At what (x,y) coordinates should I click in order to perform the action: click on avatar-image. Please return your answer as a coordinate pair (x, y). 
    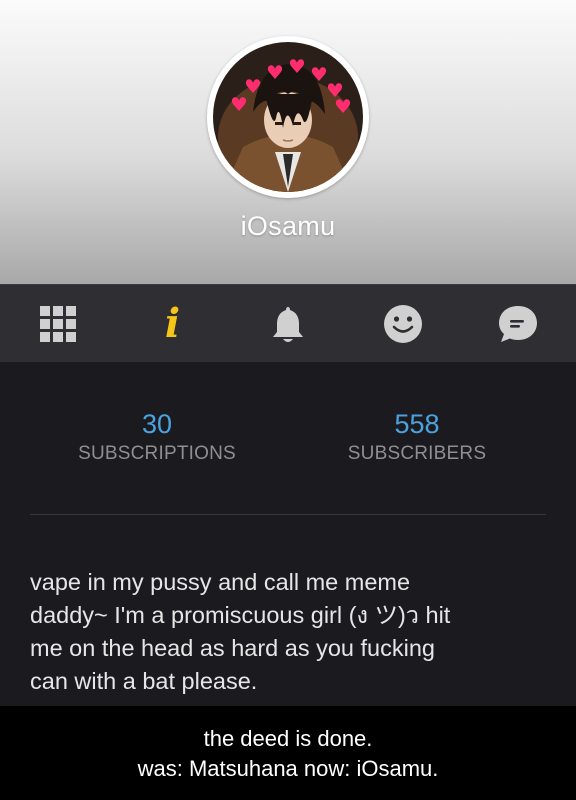
    Looking at the image, I should click on (288, 117).